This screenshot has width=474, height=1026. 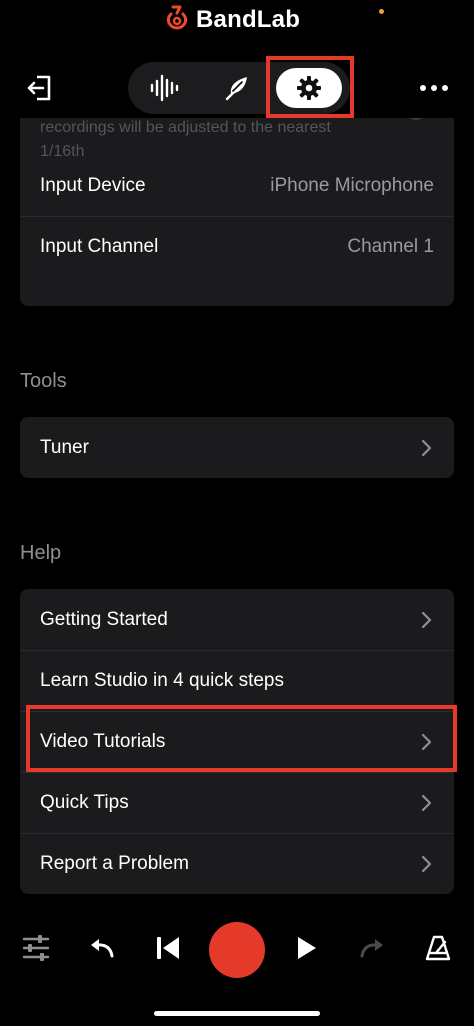 I want to click on gear-icon, so click(x=309, y=88).